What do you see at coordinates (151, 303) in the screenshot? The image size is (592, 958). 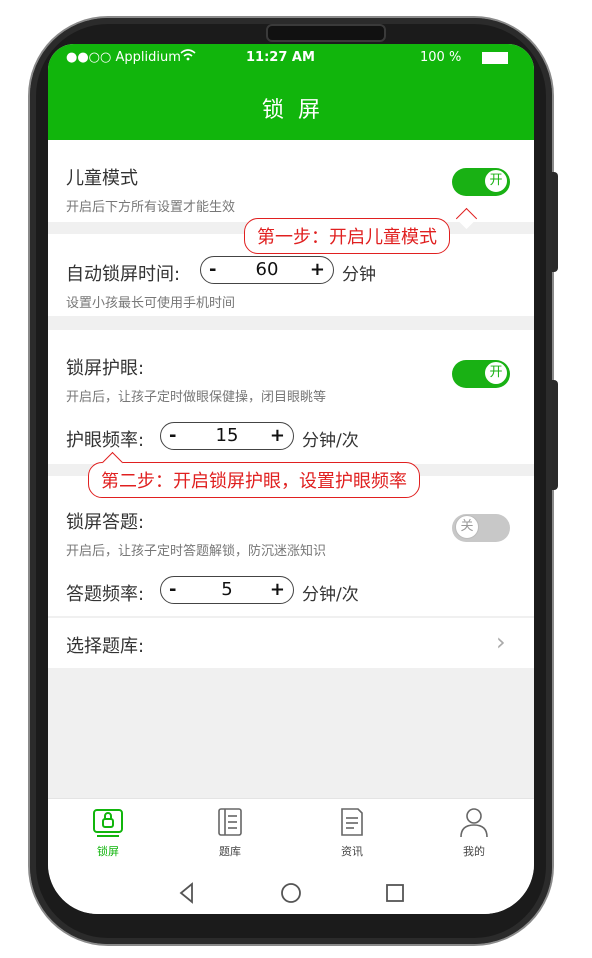 I see `auto-lock-hint: 设置小孩最长可使用手机时间` at bounding box center [151, 303].